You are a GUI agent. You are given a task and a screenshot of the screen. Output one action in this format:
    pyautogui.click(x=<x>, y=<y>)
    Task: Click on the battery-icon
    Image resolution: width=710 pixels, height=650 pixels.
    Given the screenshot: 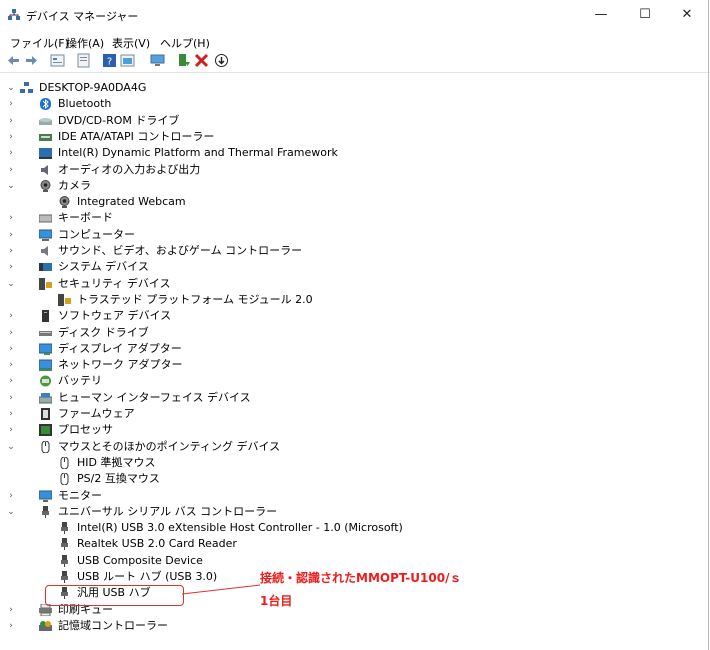 What is the action you would take?
    pyautogui.click(x=45, y=381)
    